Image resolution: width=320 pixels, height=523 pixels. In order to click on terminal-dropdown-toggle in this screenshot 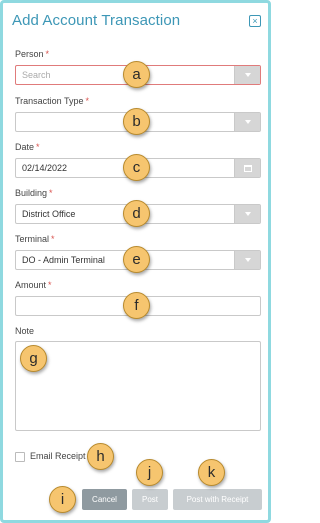, I will do `click(247, 260)`.